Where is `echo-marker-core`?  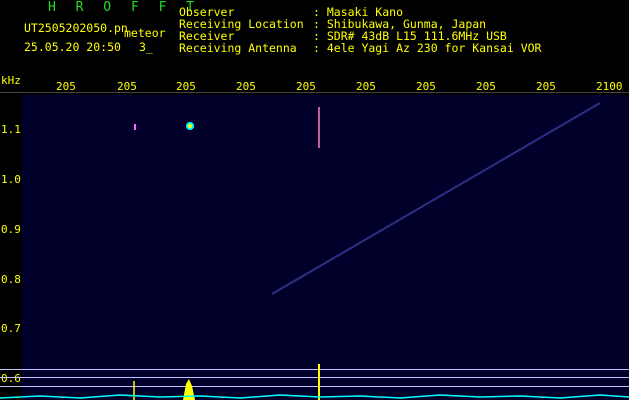 echo-marker-core is located at coordinates (190, 126).